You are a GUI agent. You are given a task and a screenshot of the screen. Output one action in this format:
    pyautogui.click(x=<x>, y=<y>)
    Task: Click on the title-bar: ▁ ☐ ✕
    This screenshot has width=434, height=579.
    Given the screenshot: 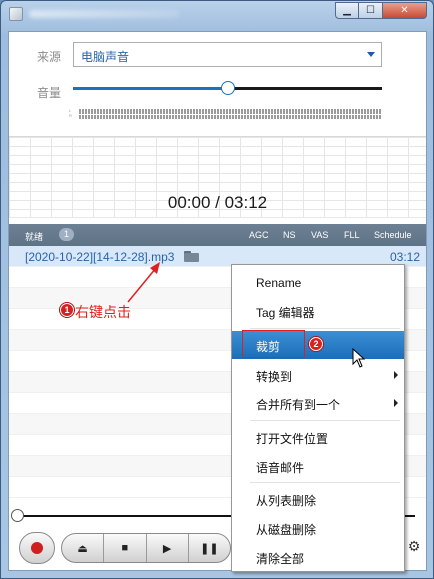 What is the action you would take?
    pyautogui.click(x=217, y=15)
    